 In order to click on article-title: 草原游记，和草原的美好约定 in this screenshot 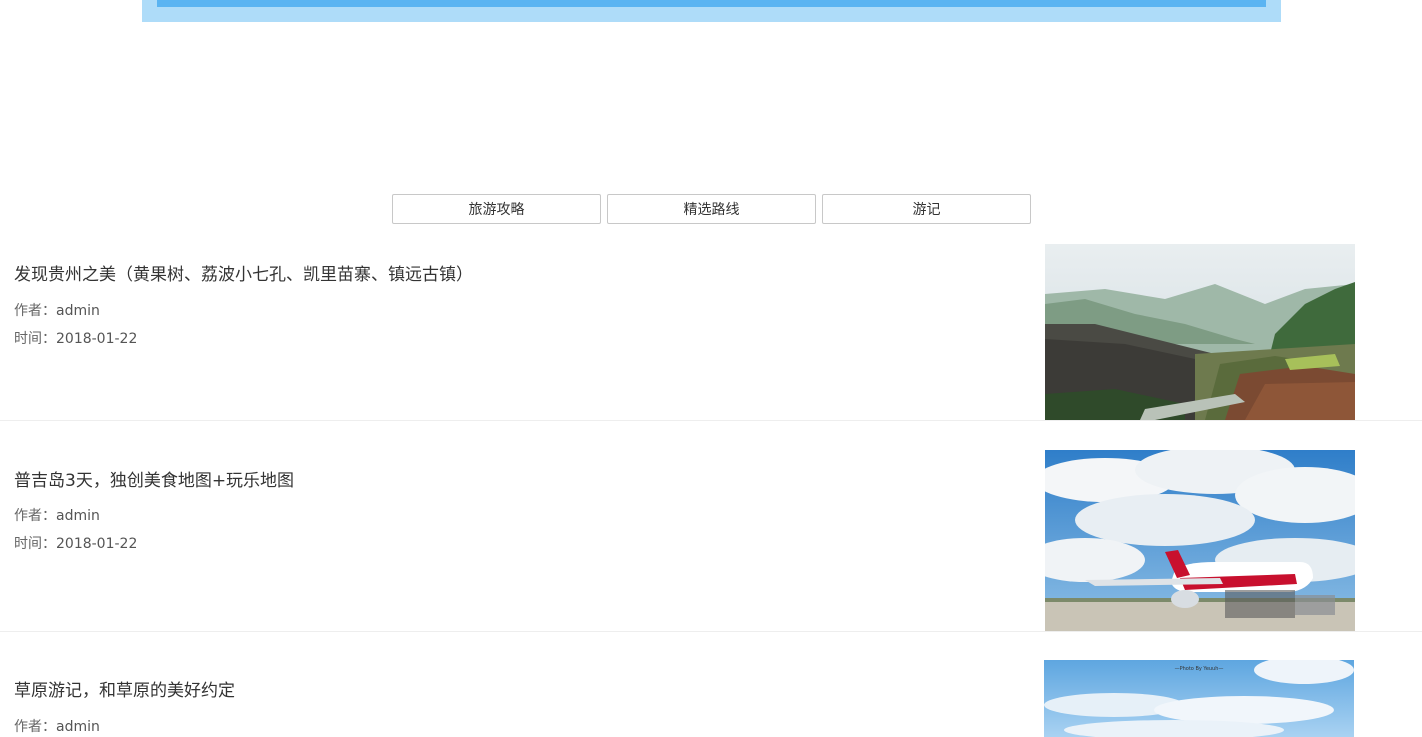, I will do `click(124, 688)`.